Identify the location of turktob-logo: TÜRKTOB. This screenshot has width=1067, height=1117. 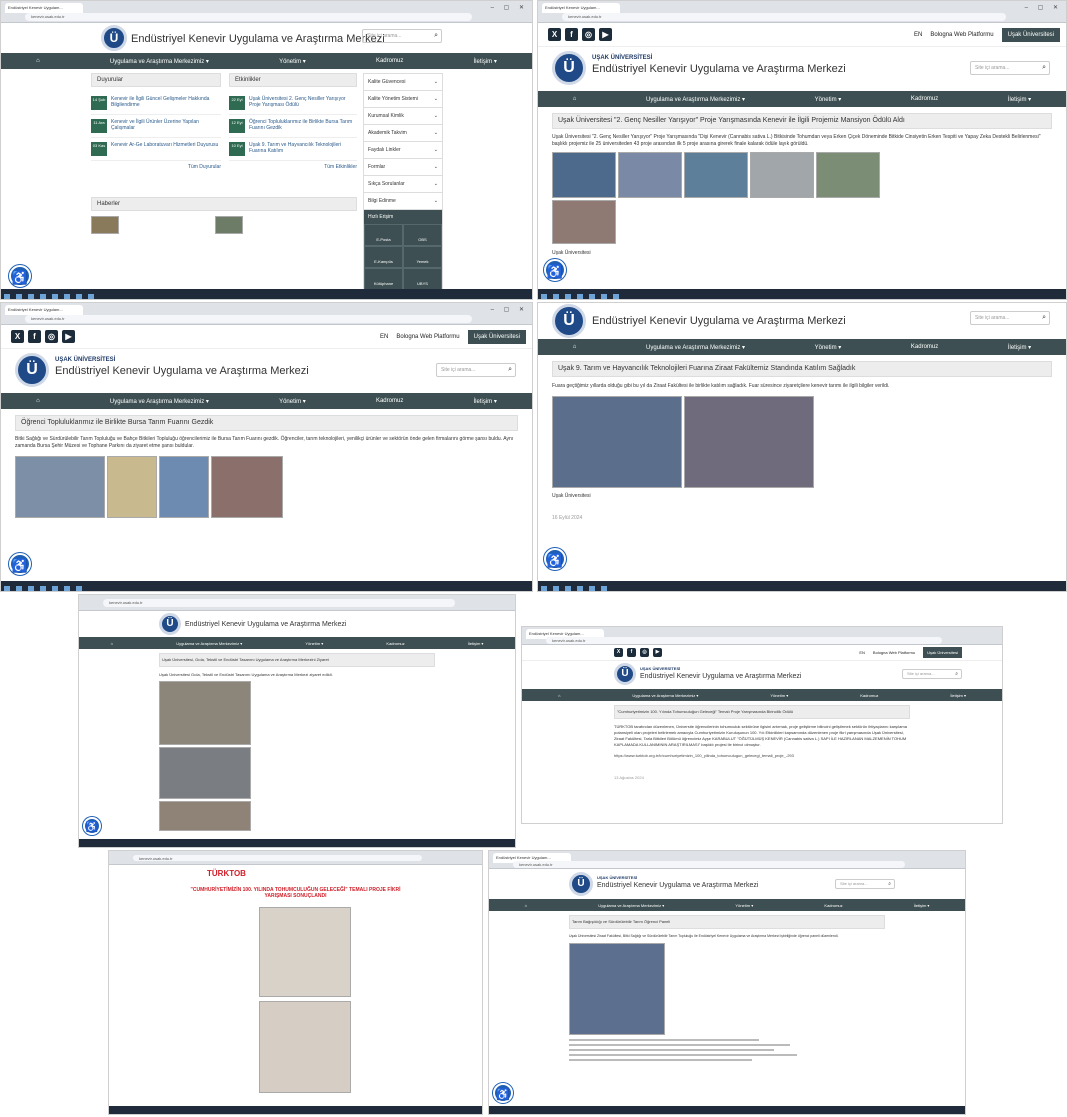
(226, 873).